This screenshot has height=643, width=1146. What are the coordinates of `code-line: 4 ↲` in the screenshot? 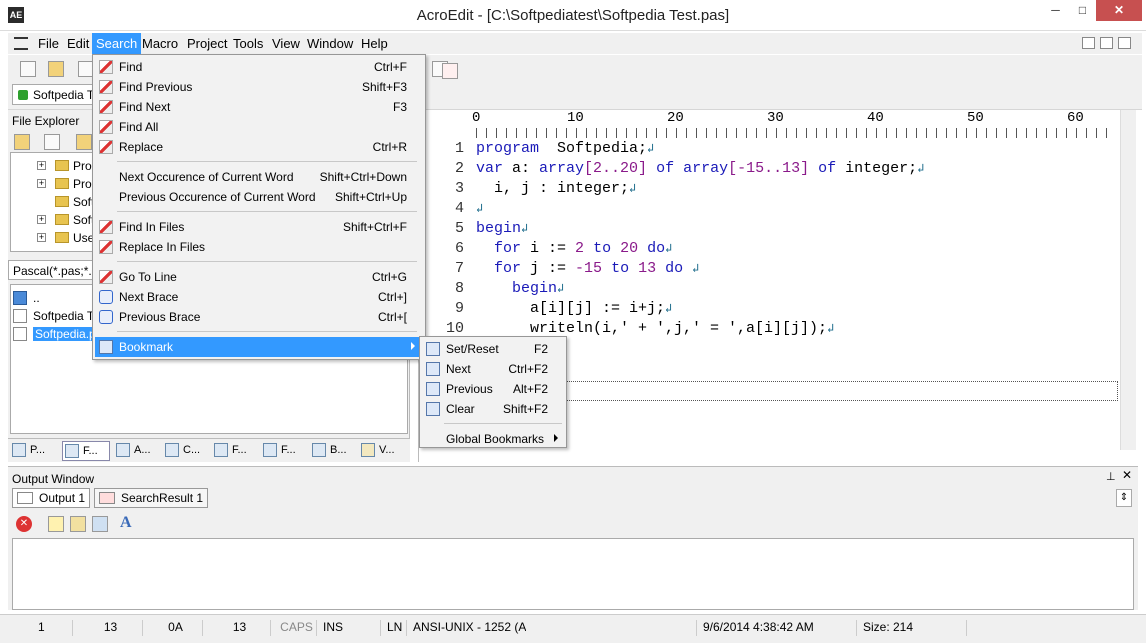 It's located at (775, 210).